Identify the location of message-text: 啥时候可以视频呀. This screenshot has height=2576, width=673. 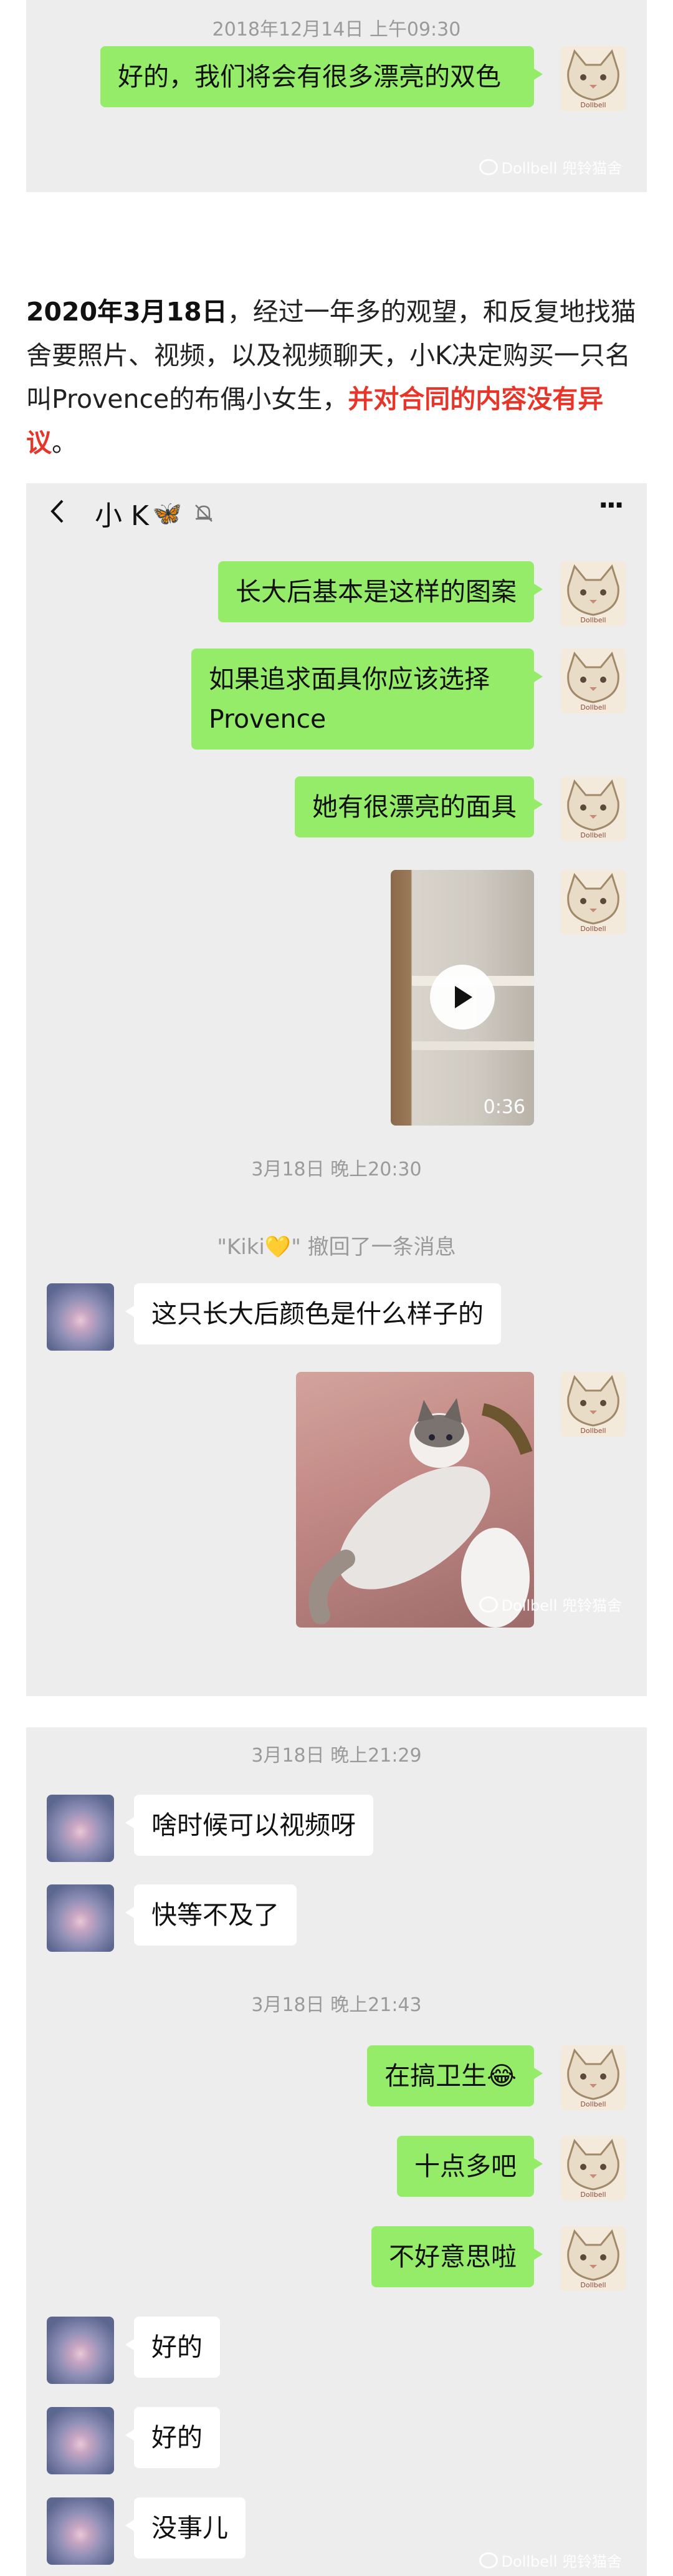
(253, 1825).